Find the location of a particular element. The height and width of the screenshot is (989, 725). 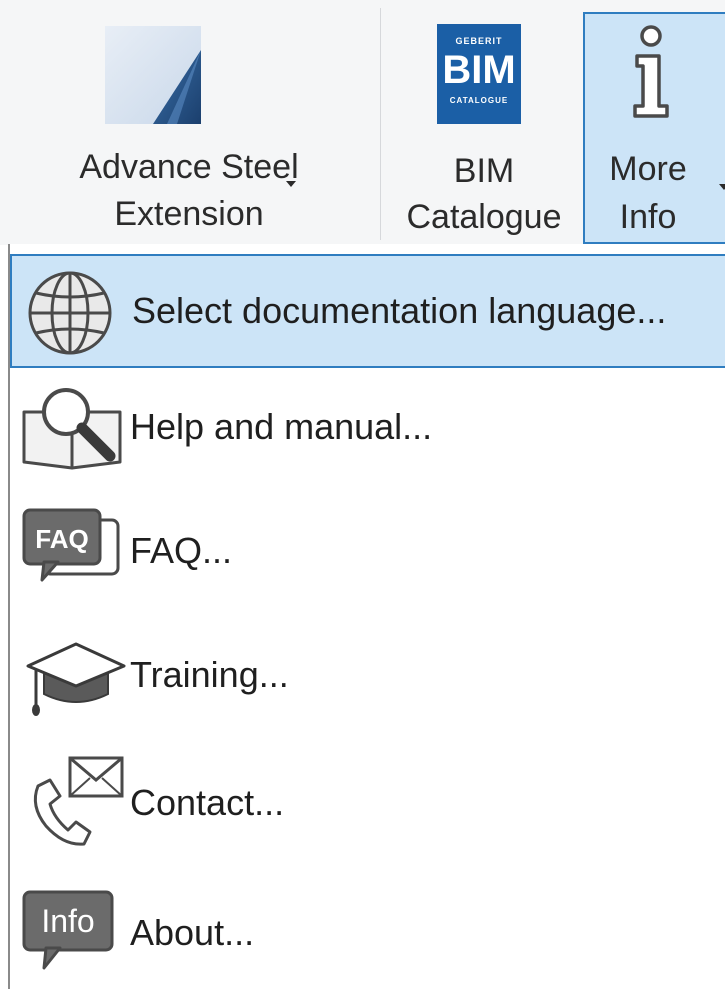

globe-icon is located at coordinates (75, 313).